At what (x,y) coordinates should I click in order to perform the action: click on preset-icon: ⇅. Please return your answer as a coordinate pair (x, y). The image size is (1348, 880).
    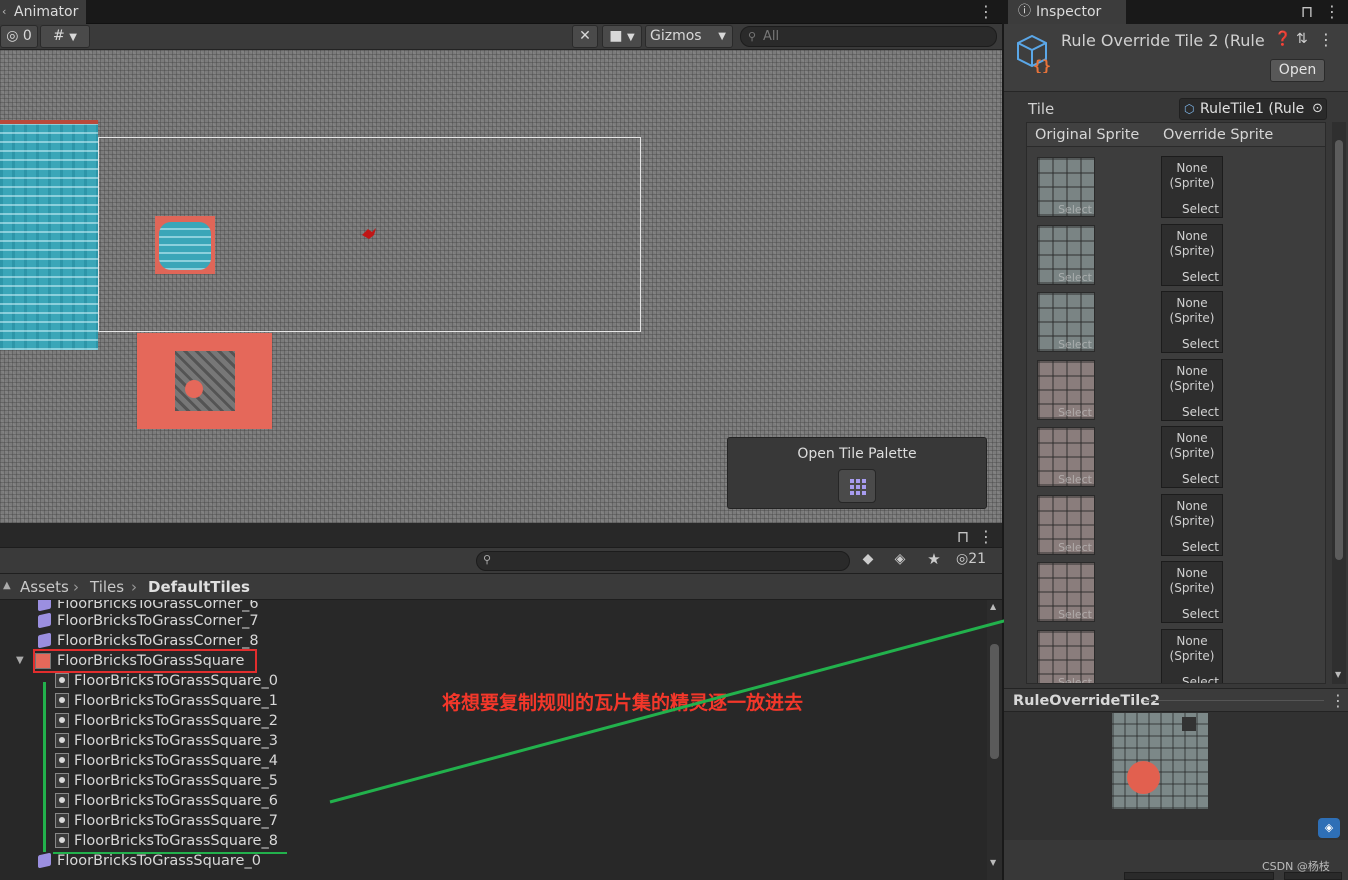
    Looking at the image, I should click on (1302, 39).